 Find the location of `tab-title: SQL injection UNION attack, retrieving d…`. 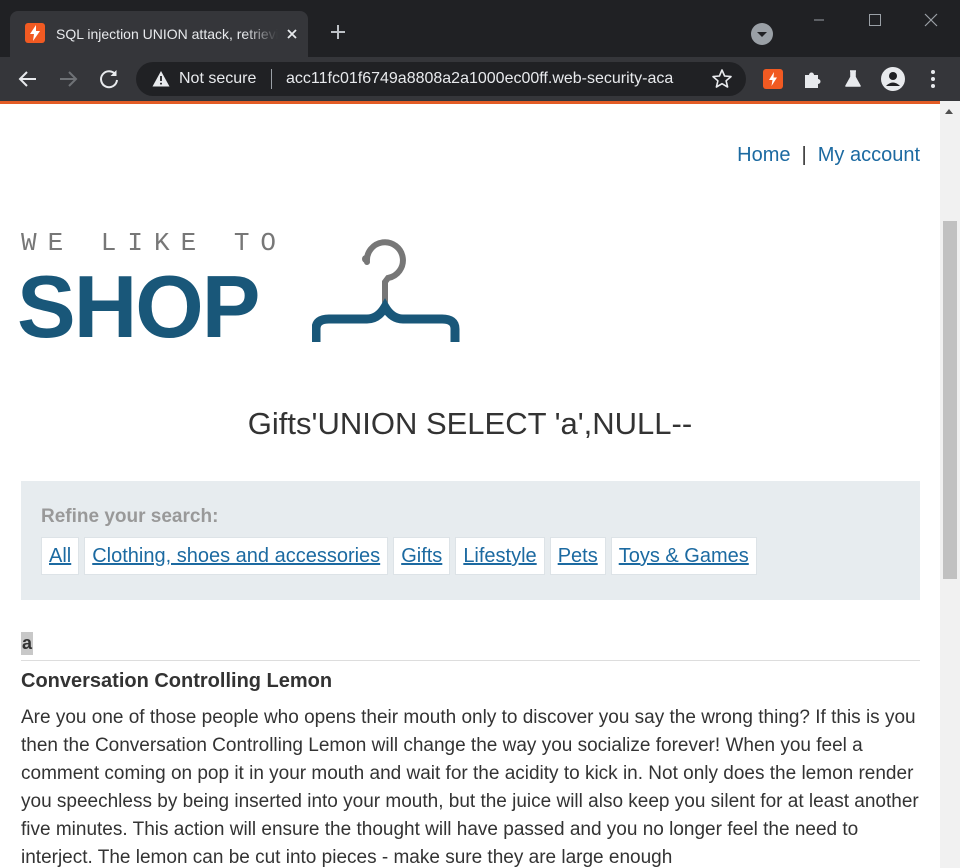

tab-title: SQL injection UNION attack, retrieving d… is located at coordinates (167, 34).